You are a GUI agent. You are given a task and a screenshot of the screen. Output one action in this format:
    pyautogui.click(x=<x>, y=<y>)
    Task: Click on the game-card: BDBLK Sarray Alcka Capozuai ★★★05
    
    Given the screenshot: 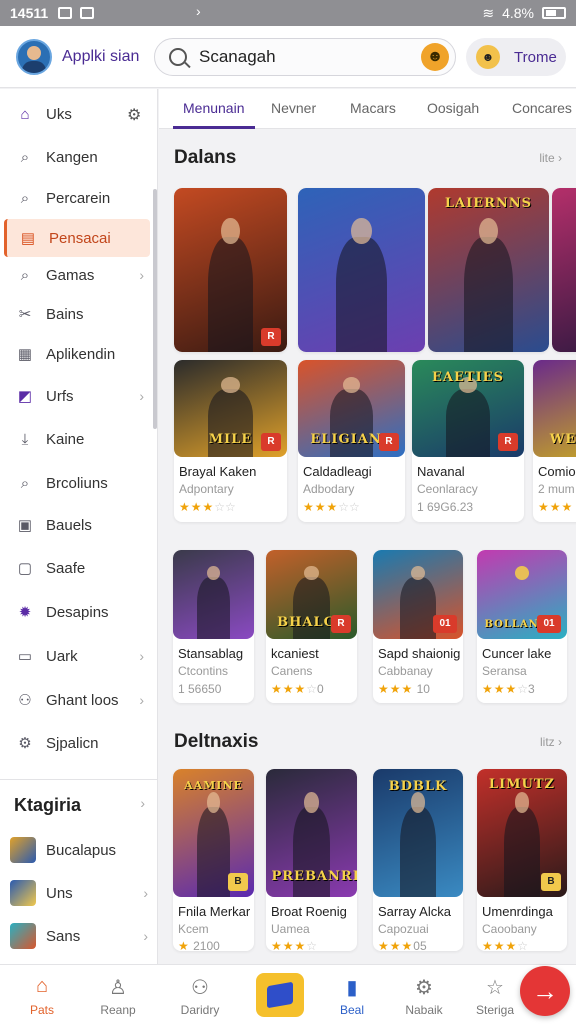 What is the action you would take?
    pyautogui.click(x=418, y=860)
    